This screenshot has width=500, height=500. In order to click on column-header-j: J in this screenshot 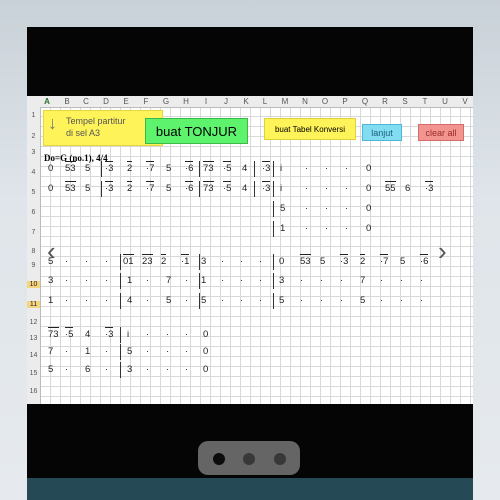, I will do `click(226, 101)`.